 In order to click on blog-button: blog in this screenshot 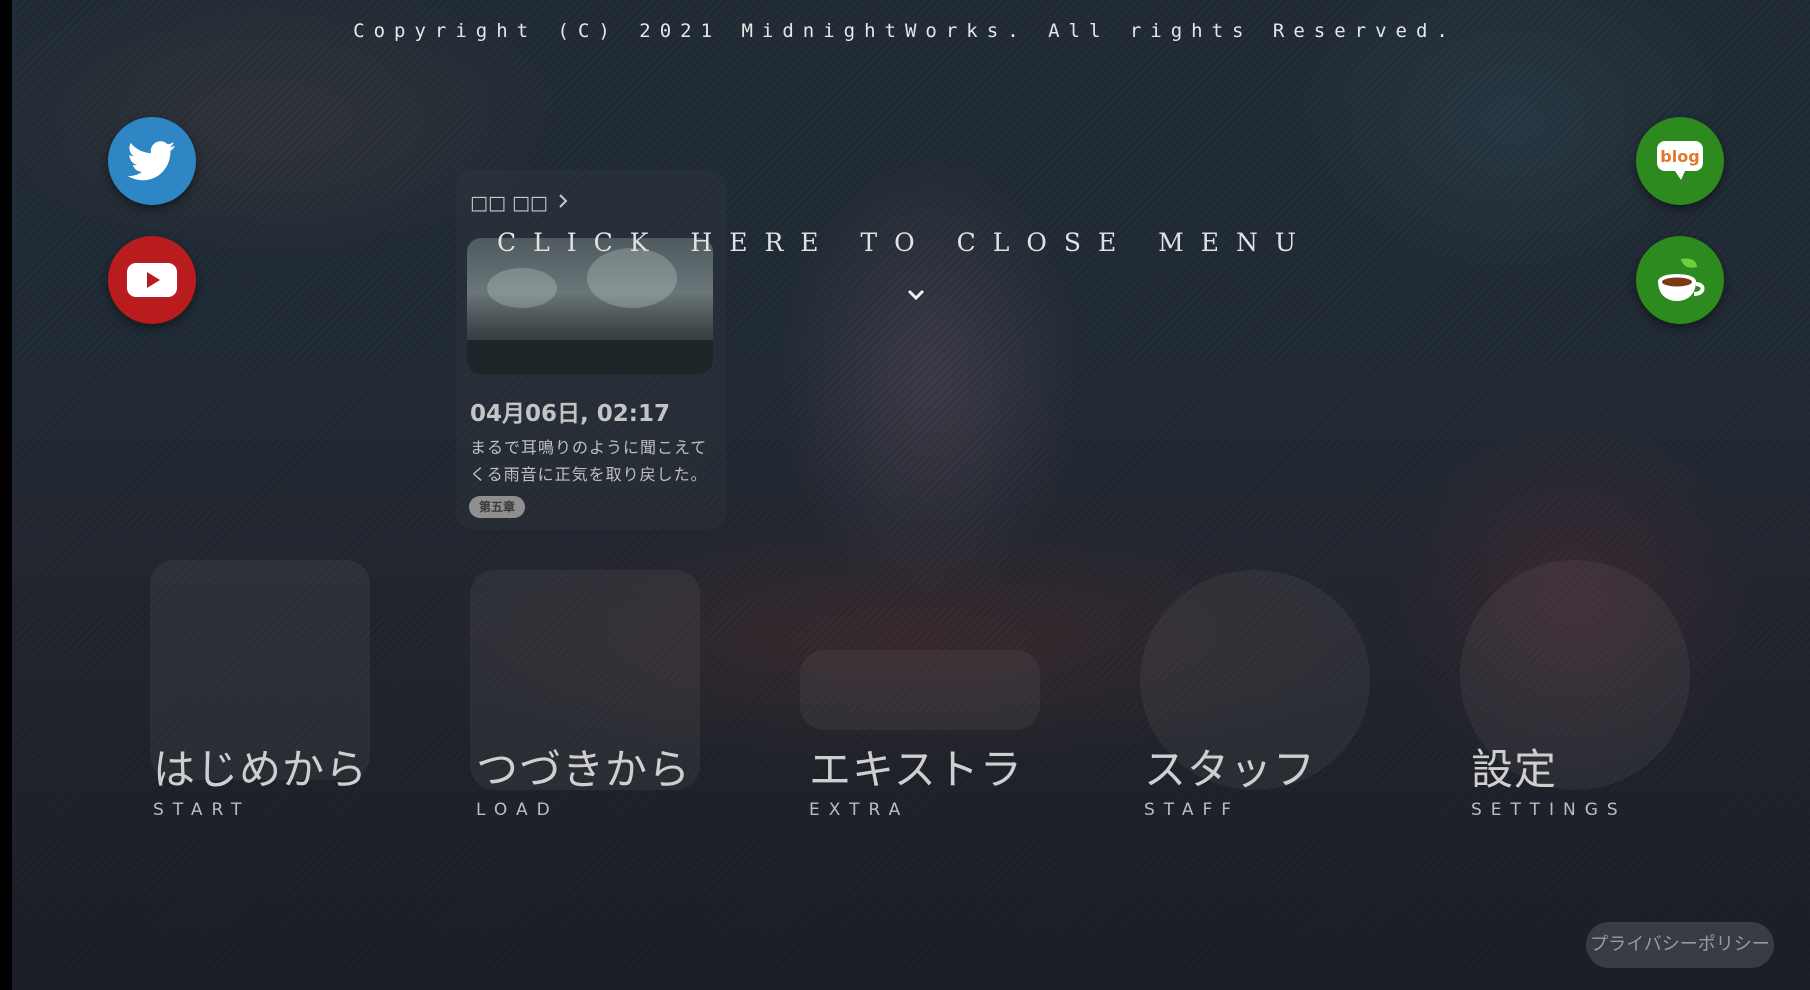, I will do `click(1680, 161)`.